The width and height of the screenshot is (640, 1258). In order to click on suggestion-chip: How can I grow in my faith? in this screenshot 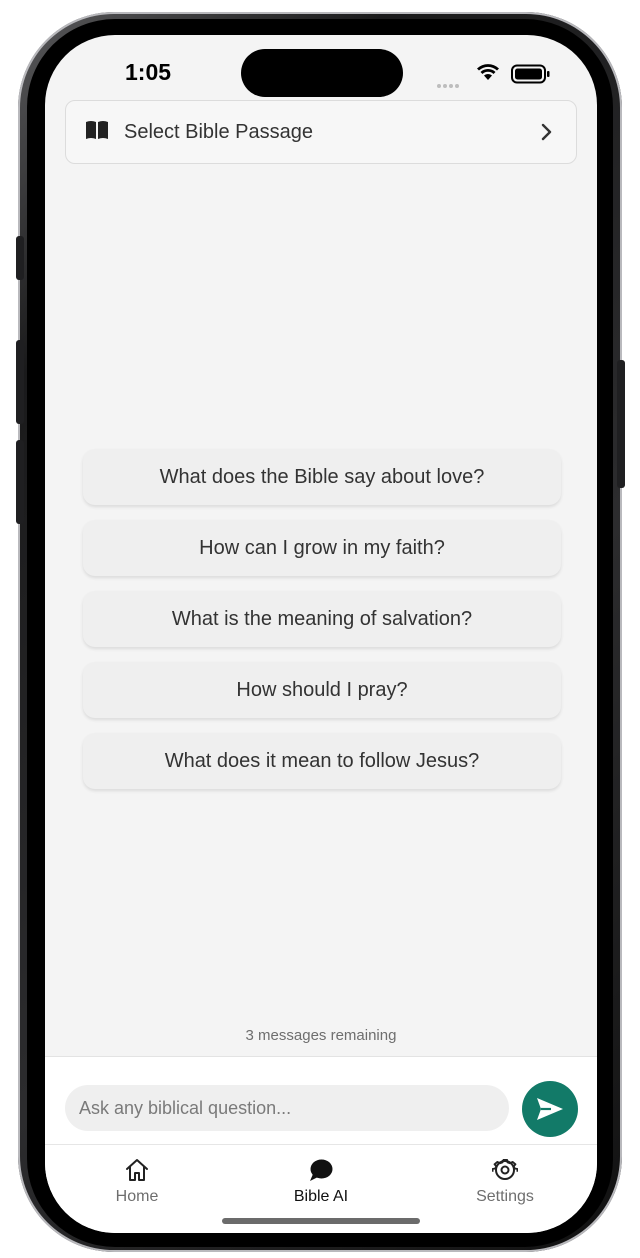, I will do `click(322, 548)`.